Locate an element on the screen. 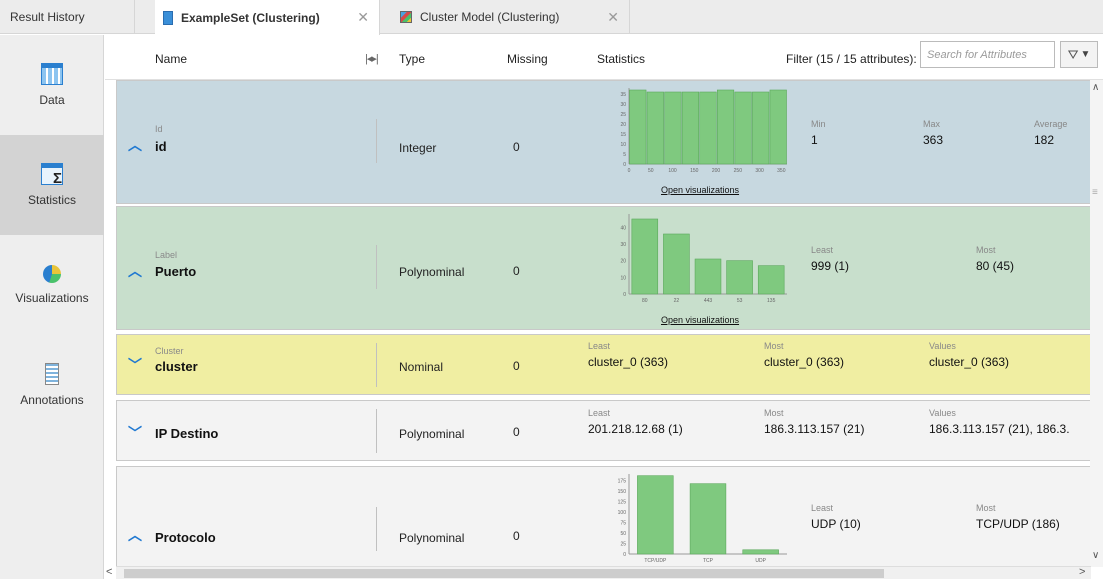  tab-label: ExampleSet (Clustering) is located at coordinates (250, 17).